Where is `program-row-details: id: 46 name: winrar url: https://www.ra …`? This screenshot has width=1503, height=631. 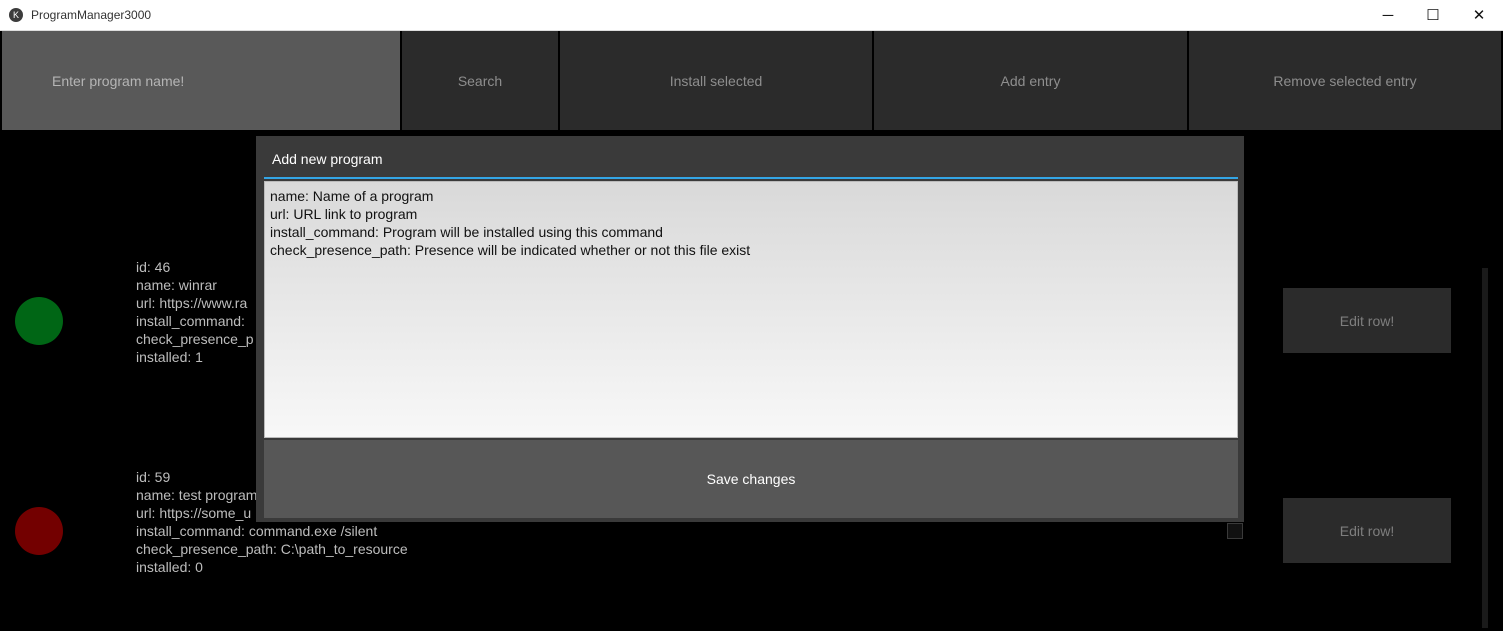 program-row-details: id: 46 name: winrar url: https://www.ra … is located at coordinates (195, 312).